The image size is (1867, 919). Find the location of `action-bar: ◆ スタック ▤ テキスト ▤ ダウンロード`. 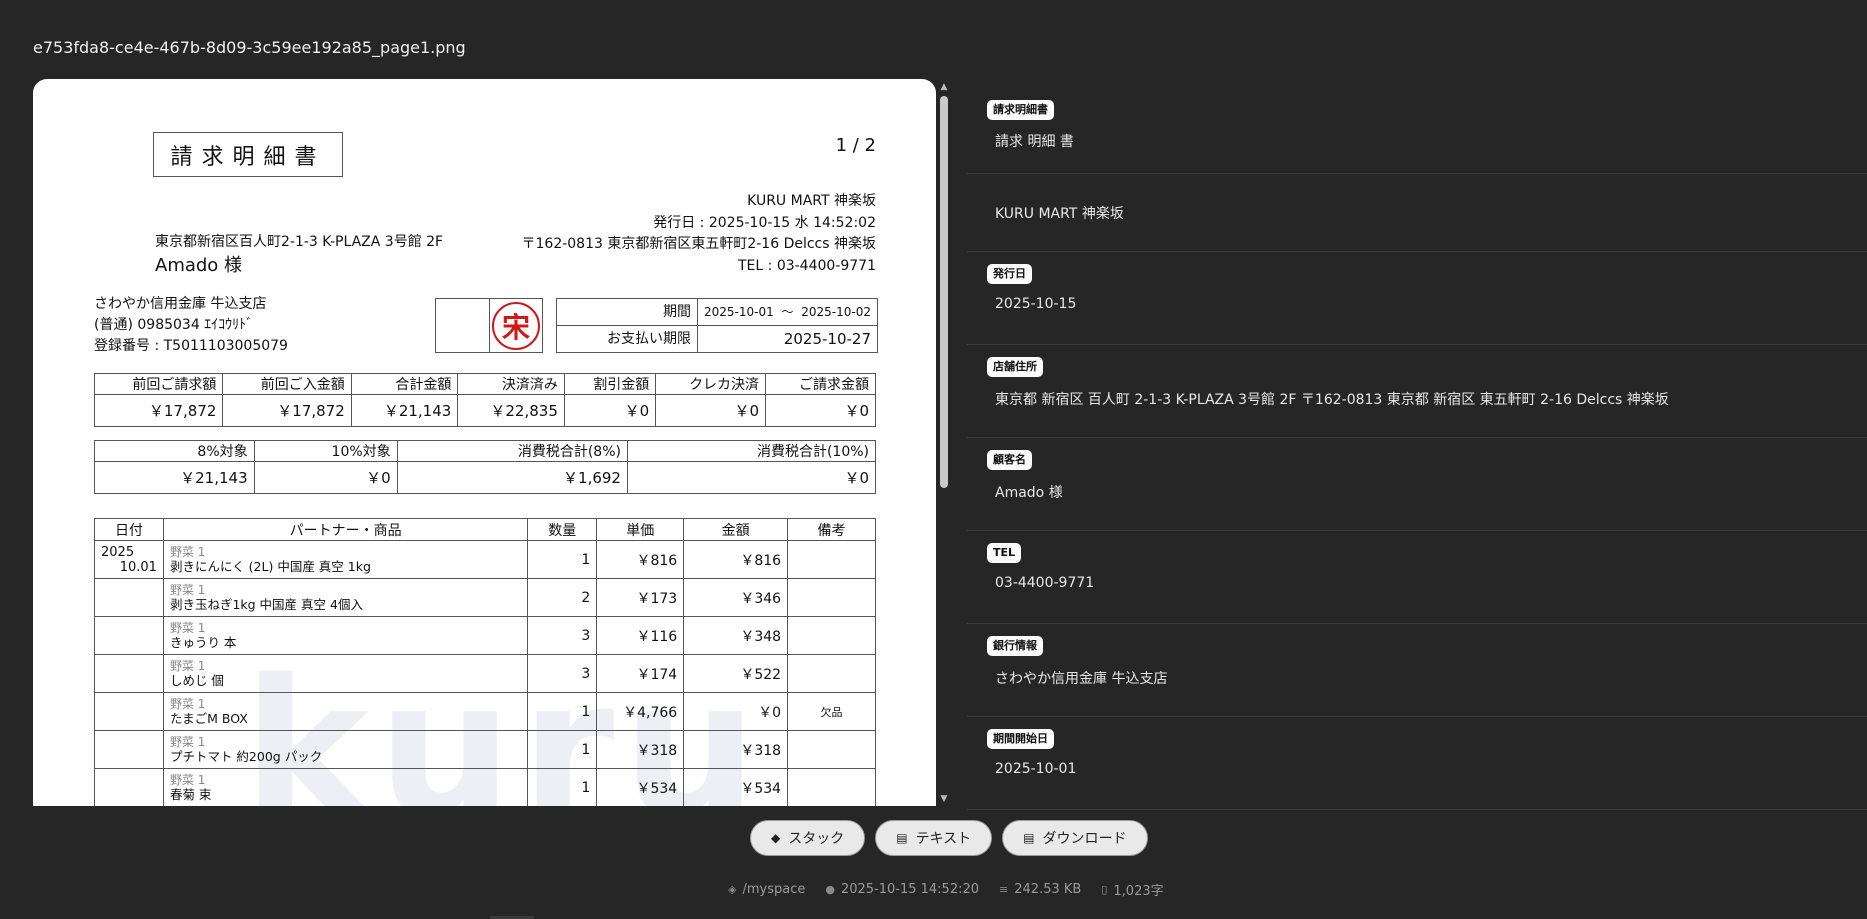

action-bar: ◆ スタック ▤ テキスト ▤ ダウンロード is located at coordinates (949, 838).